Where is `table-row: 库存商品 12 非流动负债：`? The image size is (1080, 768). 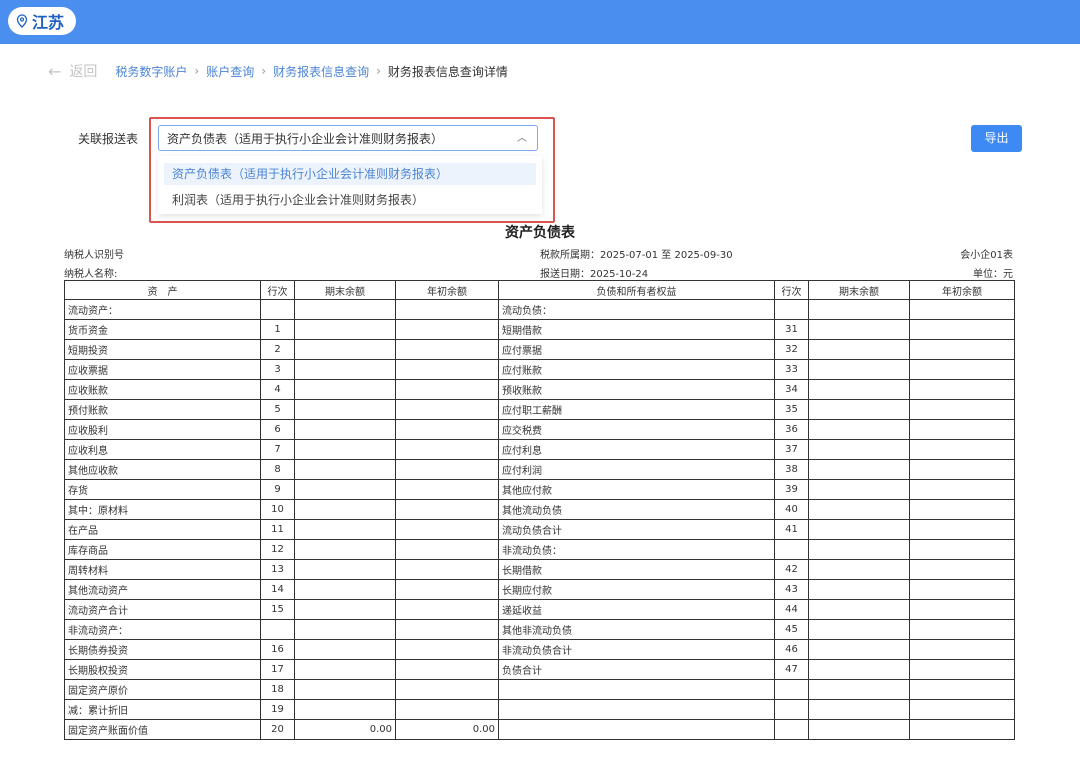
table-row: 库存商品 12 非流动负债： is located at coordinates (539, 549).